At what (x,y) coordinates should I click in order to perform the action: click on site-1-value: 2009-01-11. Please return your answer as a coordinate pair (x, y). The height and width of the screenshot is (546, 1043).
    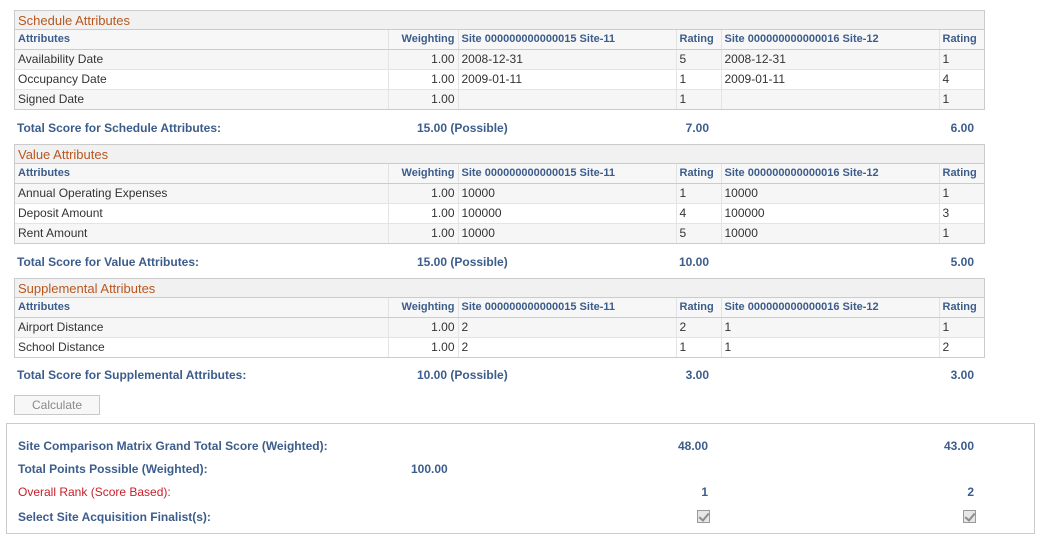
    Looking at the image, I should click on (566, 78).